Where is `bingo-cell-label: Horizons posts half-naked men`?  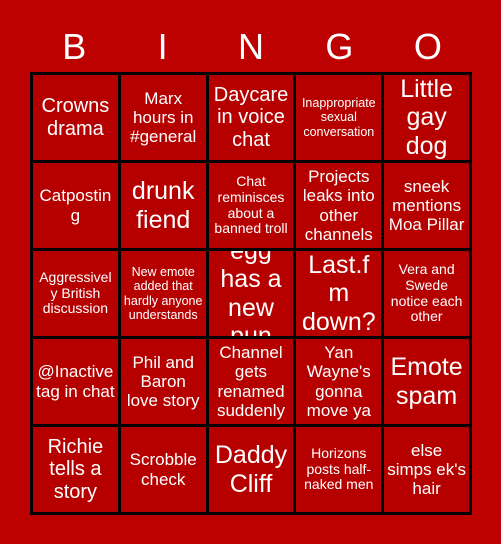
bingo-cell-label: Horizons posts half-naked men is located at coordinates (339, 468).